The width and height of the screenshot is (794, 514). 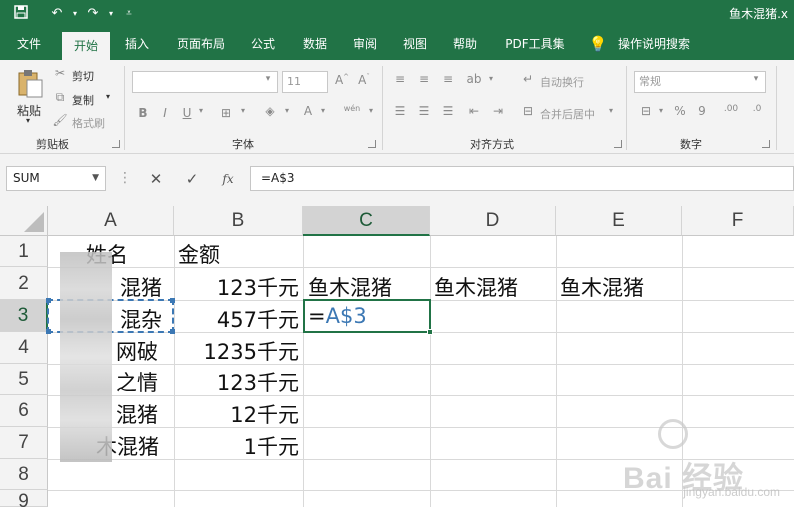 I want to click on row-header-6: 6, so click(x=24, y=411).